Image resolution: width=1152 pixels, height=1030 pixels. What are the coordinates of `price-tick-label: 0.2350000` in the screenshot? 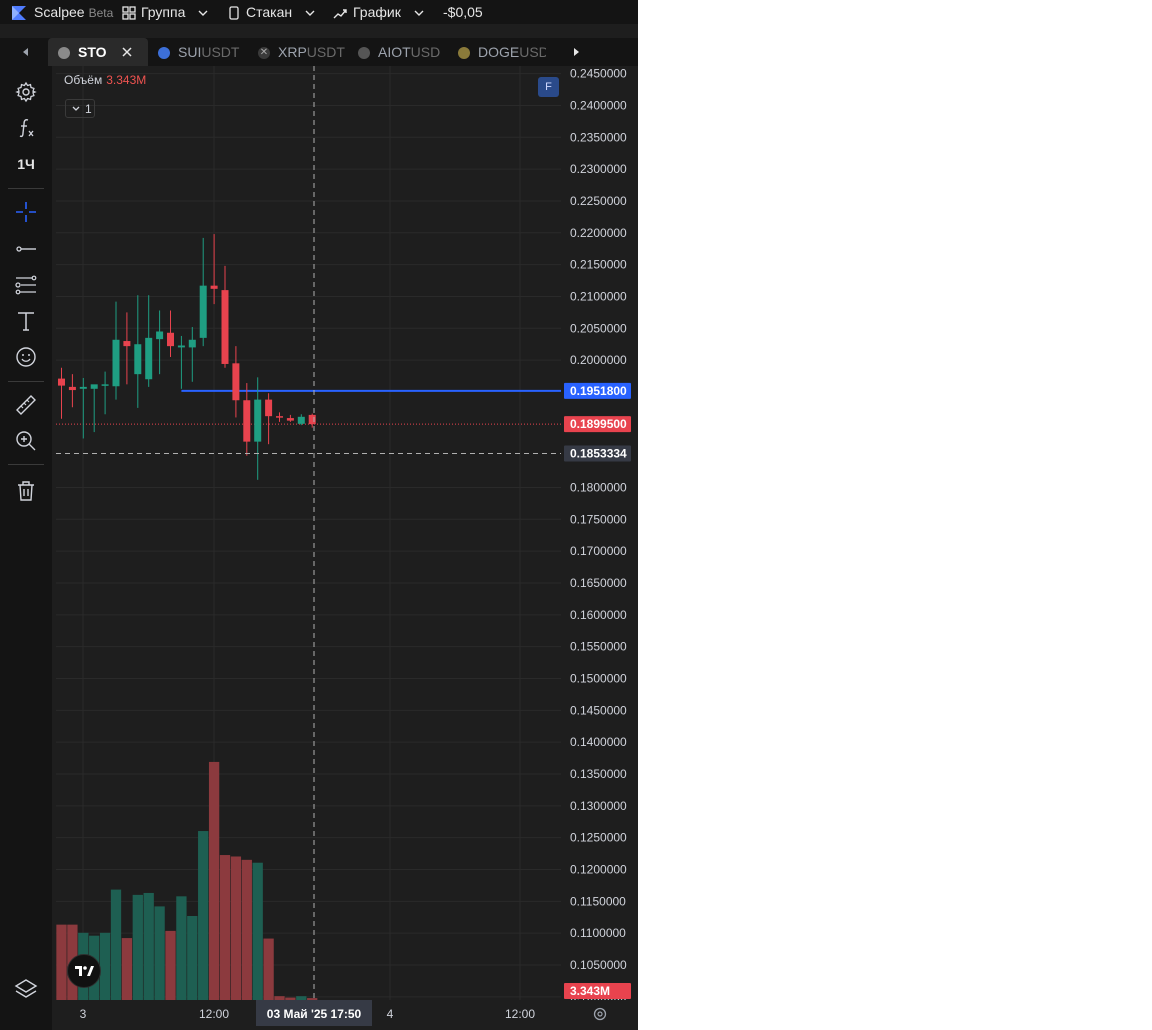 It's located at (598, 137).